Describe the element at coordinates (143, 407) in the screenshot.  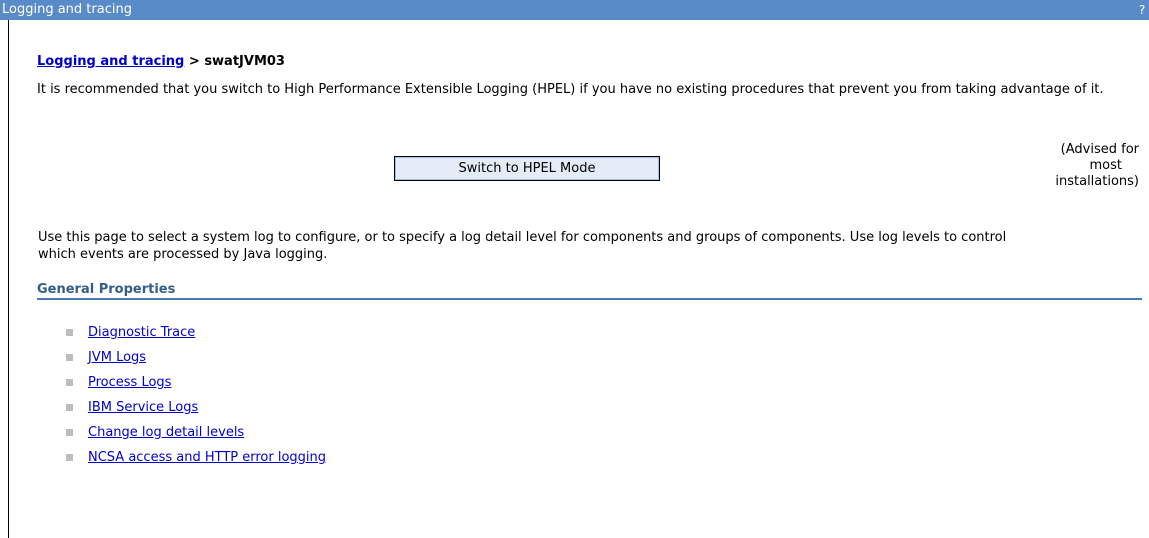
I see `ibm-service-logs-link: IBM Service Logs` at that location.